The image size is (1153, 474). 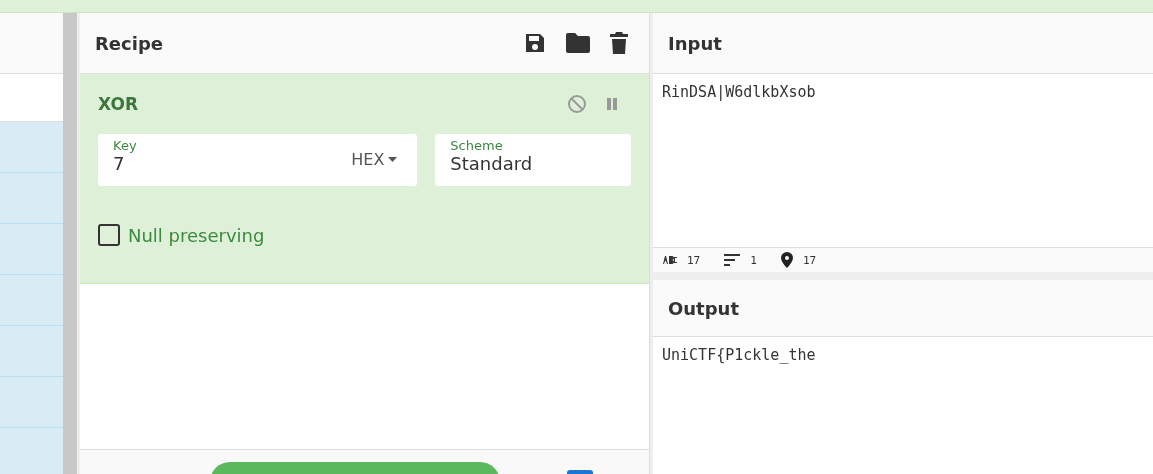 I want to click on panel-title: Output, so click(x=704, y=308).